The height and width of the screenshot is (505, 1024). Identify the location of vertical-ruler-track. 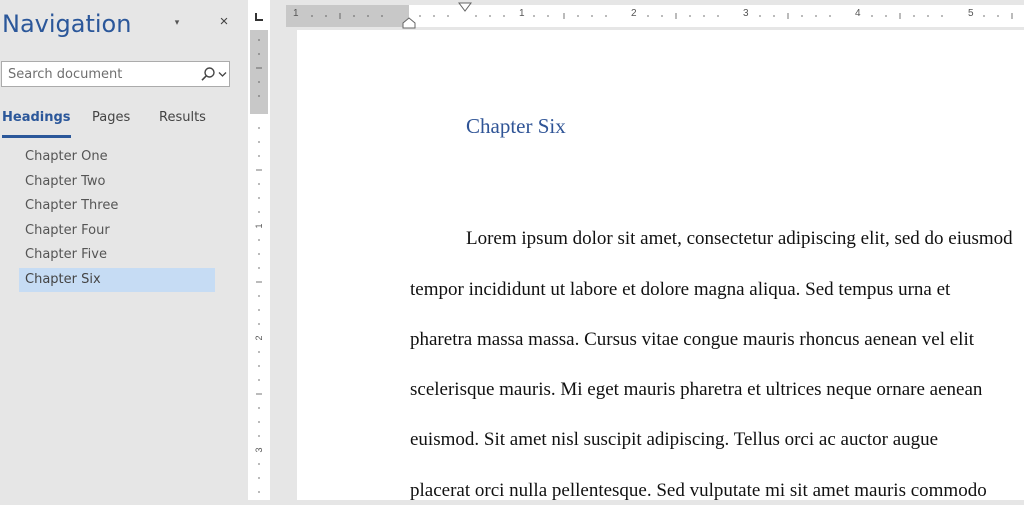
(259, 307).